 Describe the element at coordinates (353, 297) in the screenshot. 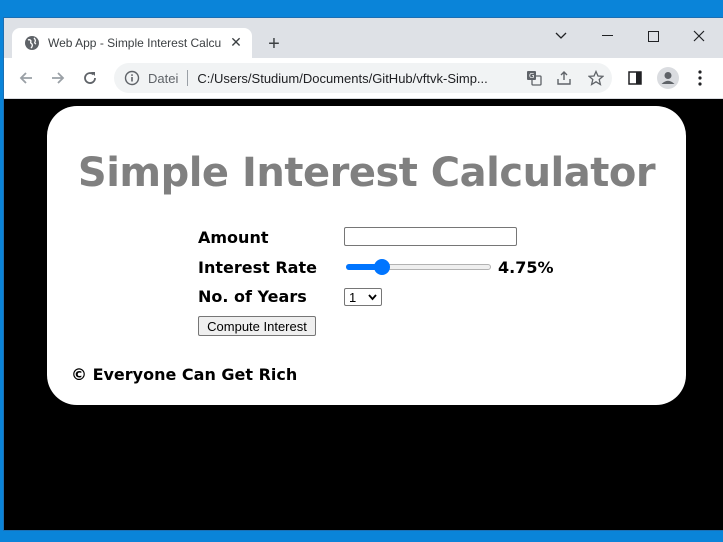

I see `years-selected-value: 1` at that location.